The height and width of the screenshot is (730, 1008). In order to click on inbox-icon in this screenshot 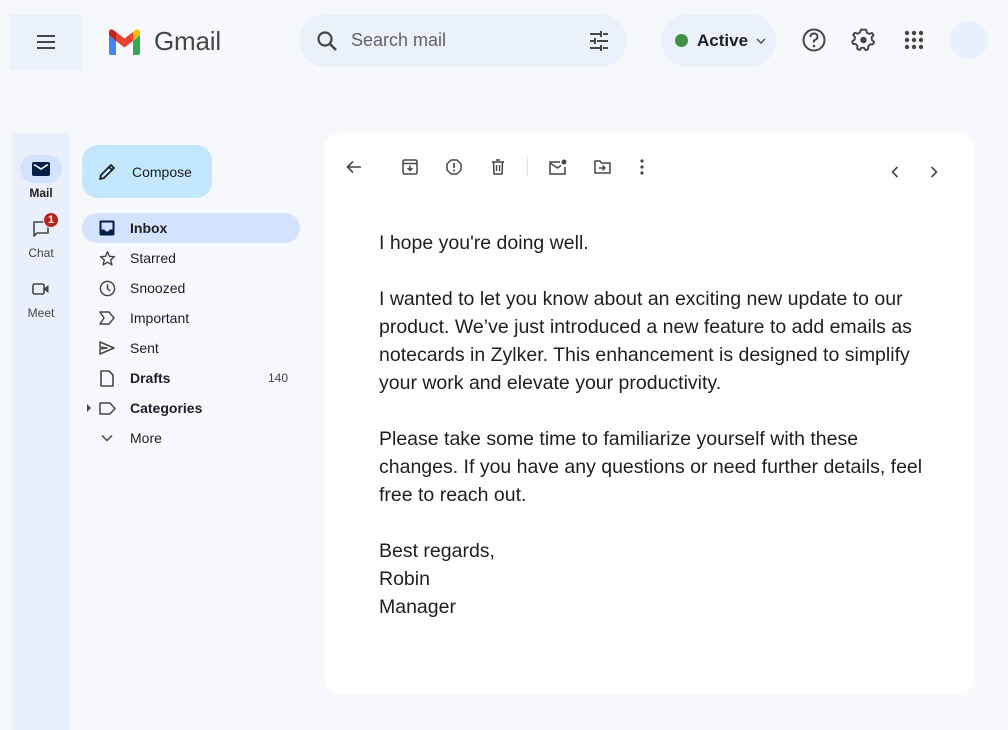, I will do `click(107, 228)`.